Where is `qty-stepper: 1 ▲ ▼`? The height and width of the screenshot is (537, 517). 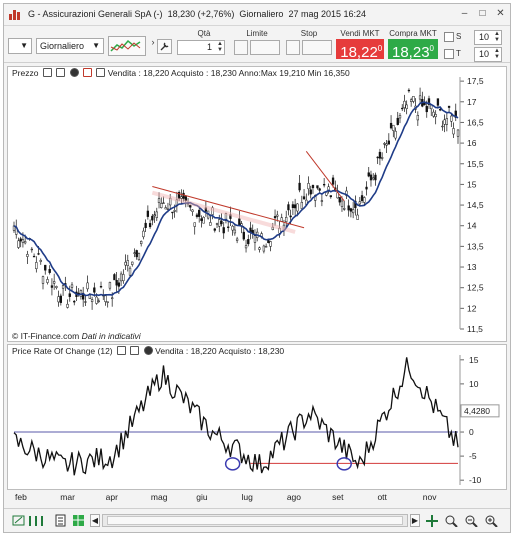
qty-stepper: 1 ▲ ▼ is located at coordinates (201, 47).